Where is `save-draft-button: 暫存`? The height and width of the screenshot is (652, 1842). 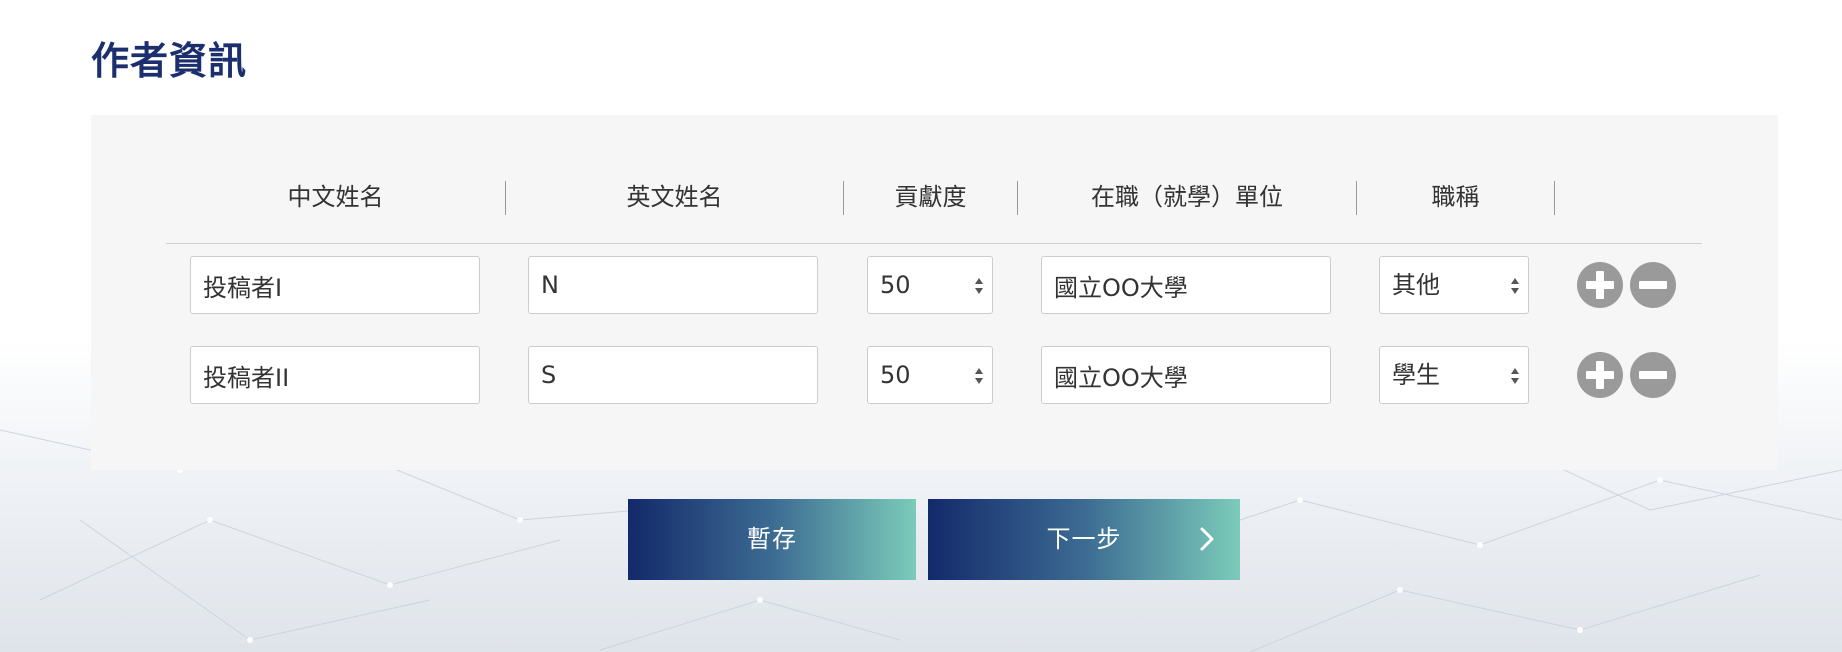 save-draft-button: 暫存 is located at coordinates (772, 539).